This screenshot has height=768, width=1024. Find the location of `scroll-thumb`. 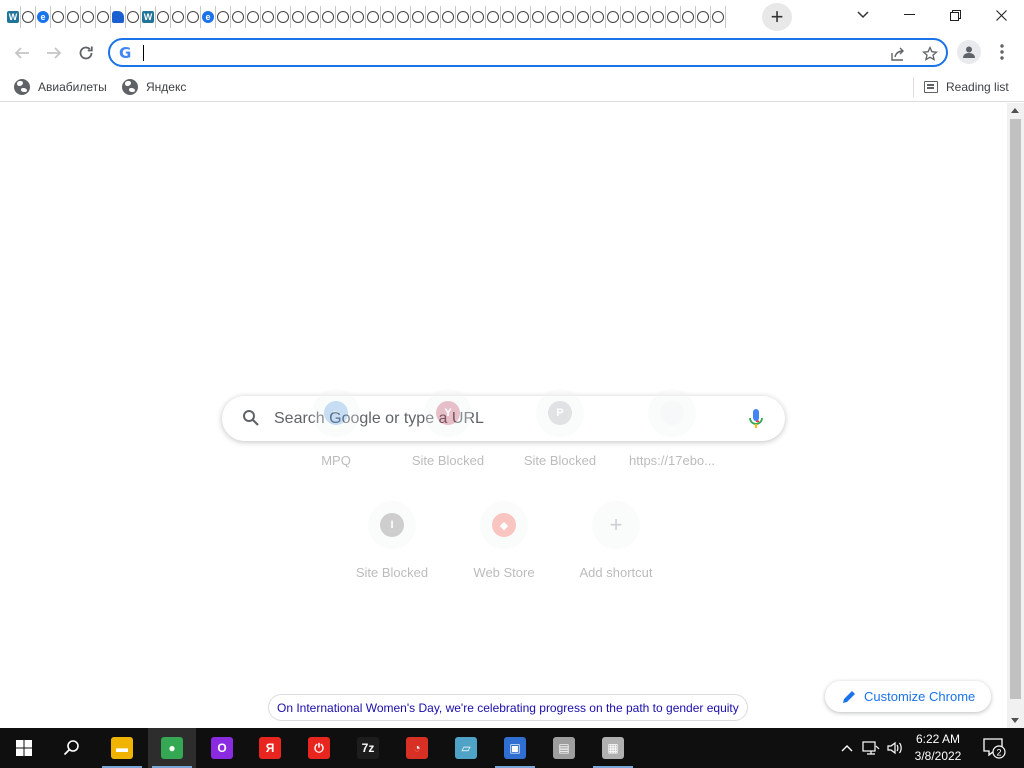

scroll-thumb is located at coordinates (1015, 409).